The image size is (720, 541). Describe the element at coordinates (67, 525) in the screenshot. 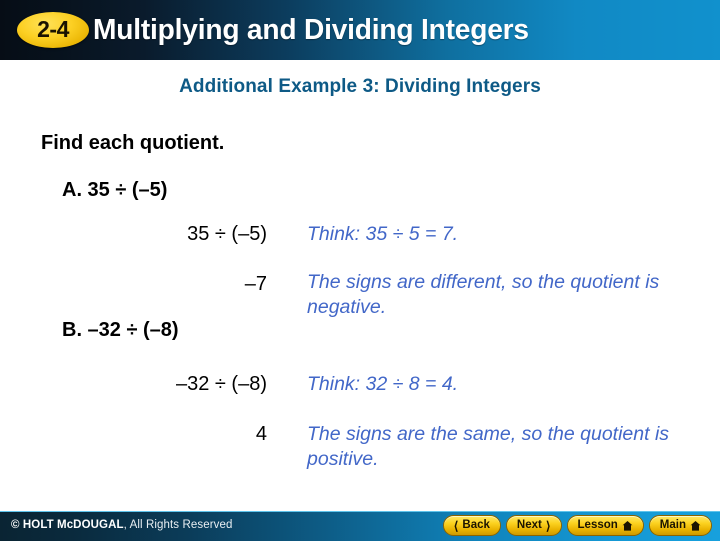

I see `copyright-brand: © HOLT McDOUGAL` at that location.